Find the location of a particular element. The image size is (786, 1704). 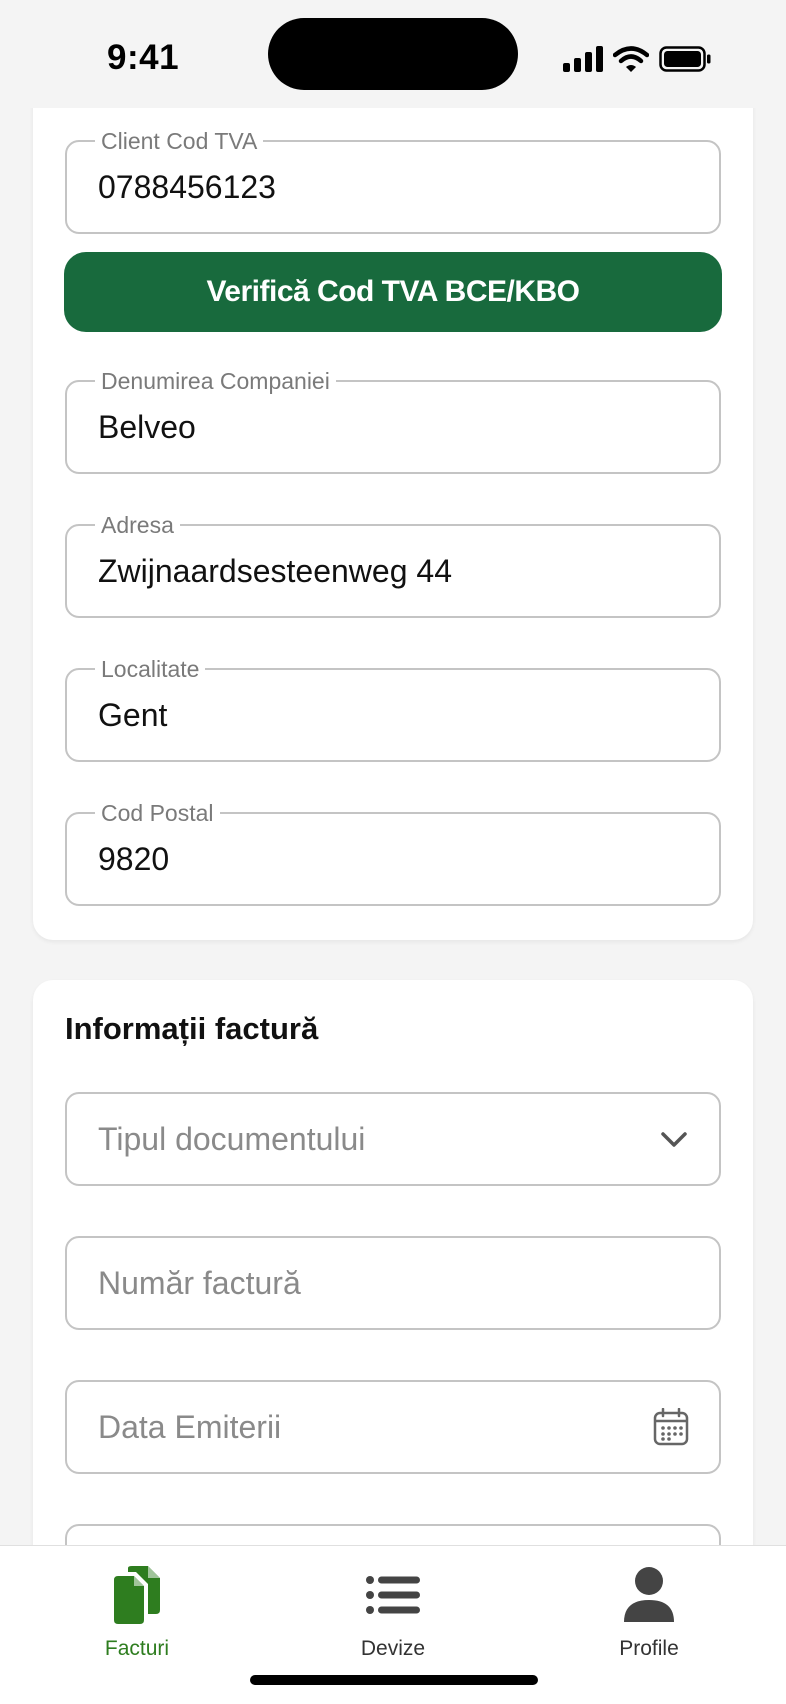

tab-facturi: Facturi is located at coordinates (137, 1613).